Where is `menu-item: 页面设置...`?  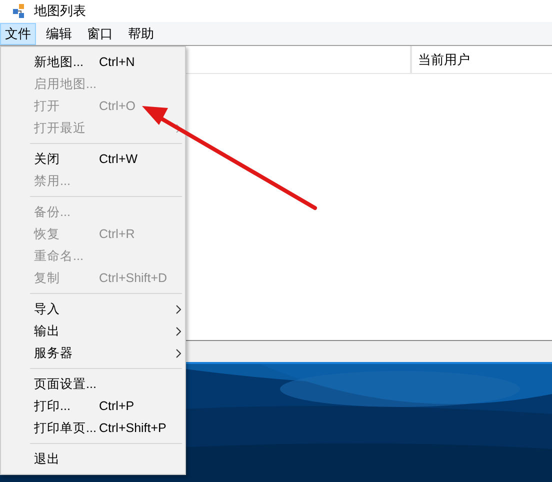 menu-item: 页面设置... is located at coordinates (93, 384).